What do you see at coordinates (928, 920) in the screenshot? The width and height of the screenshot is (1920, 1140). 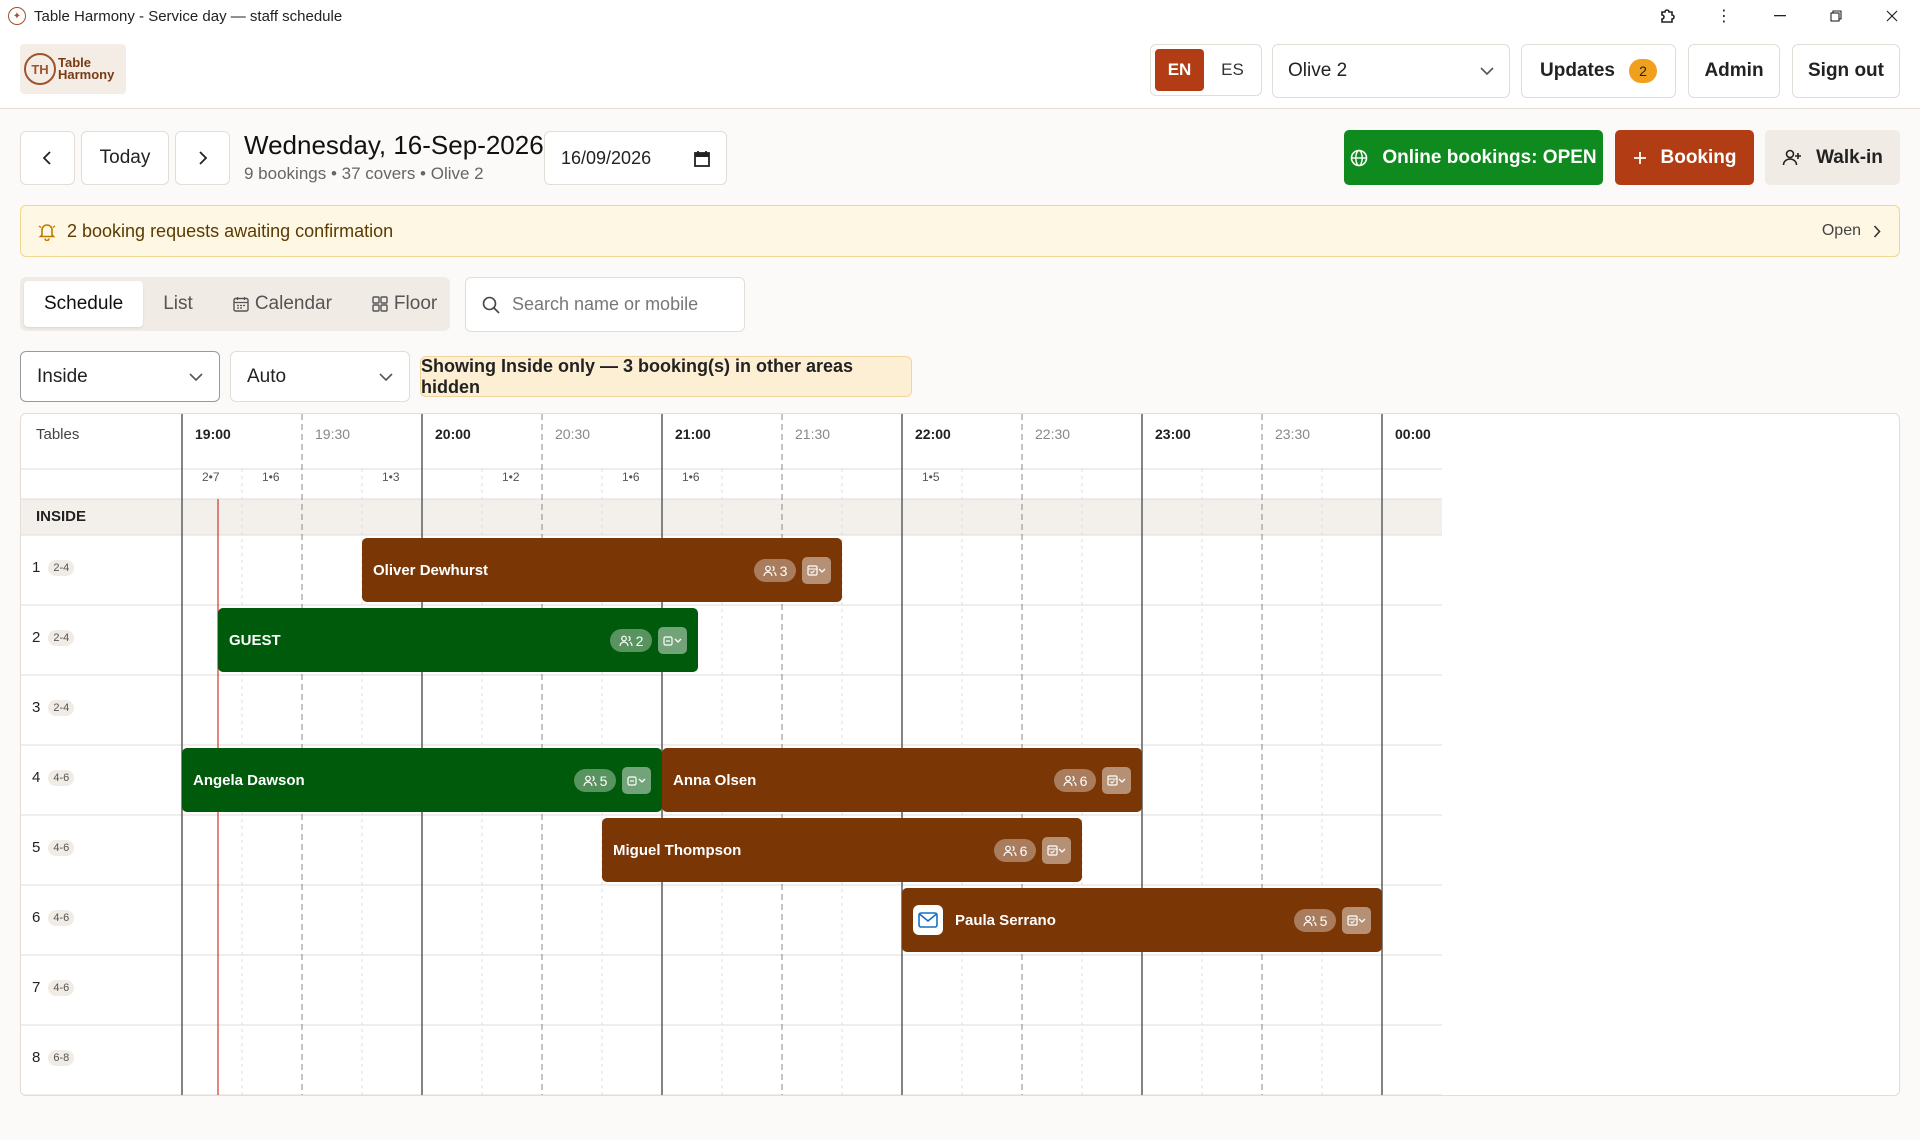 I see `email-icon` at bounding box center [928, 920].